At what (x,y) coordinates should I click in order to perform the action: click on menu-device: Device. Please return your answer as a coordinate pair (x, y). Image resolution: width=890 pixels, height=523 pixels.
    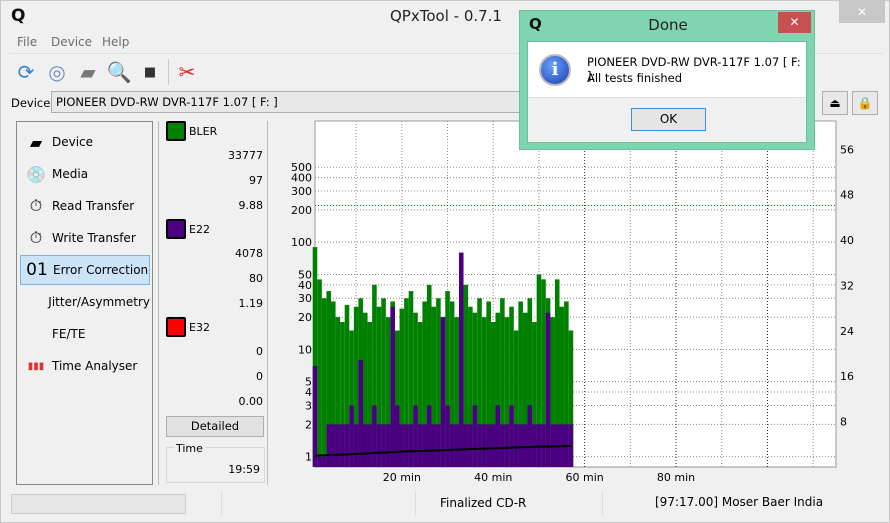
    Looking at the image, I should click on (71, 42).